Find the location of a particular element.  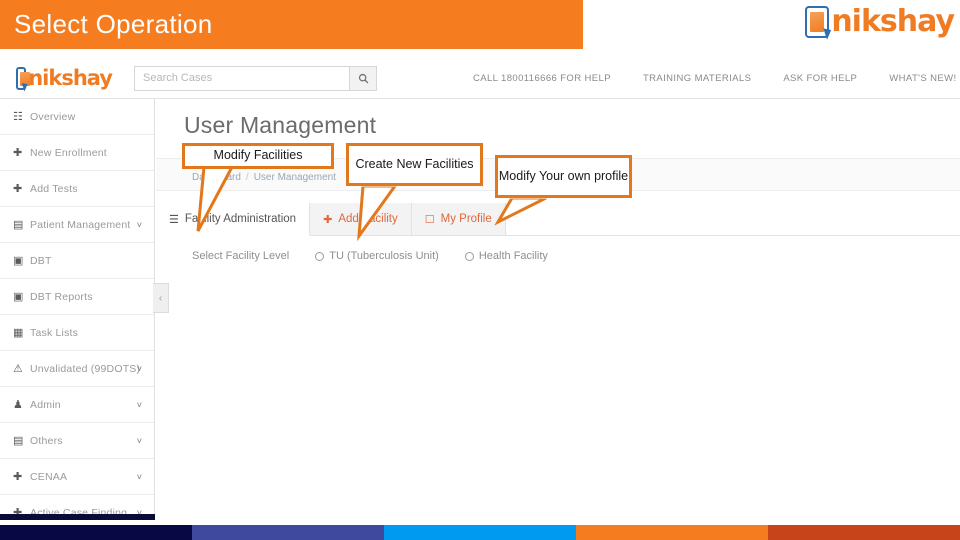

sidebar-item-task-lists: ▦ Task Lists is located at coordinates (77, 333).